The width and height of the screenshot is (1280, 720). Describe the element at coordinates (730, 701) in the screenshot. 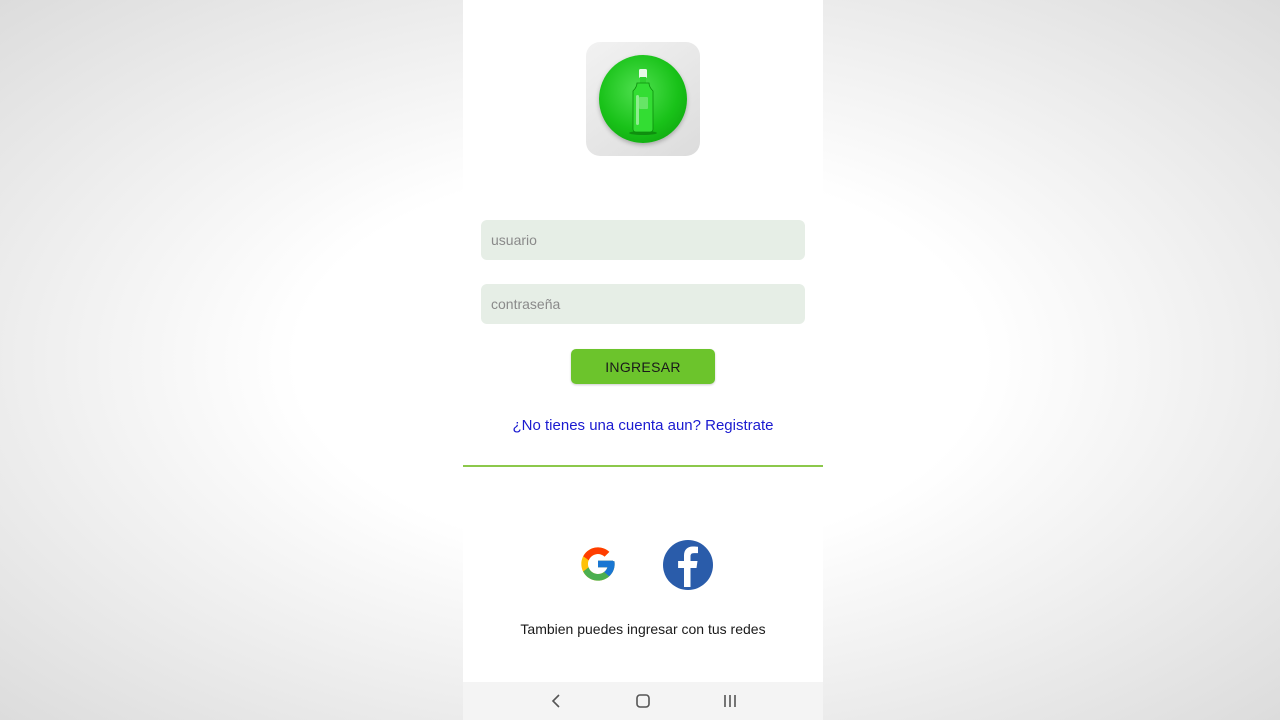

I see `recents-icon` at that location.